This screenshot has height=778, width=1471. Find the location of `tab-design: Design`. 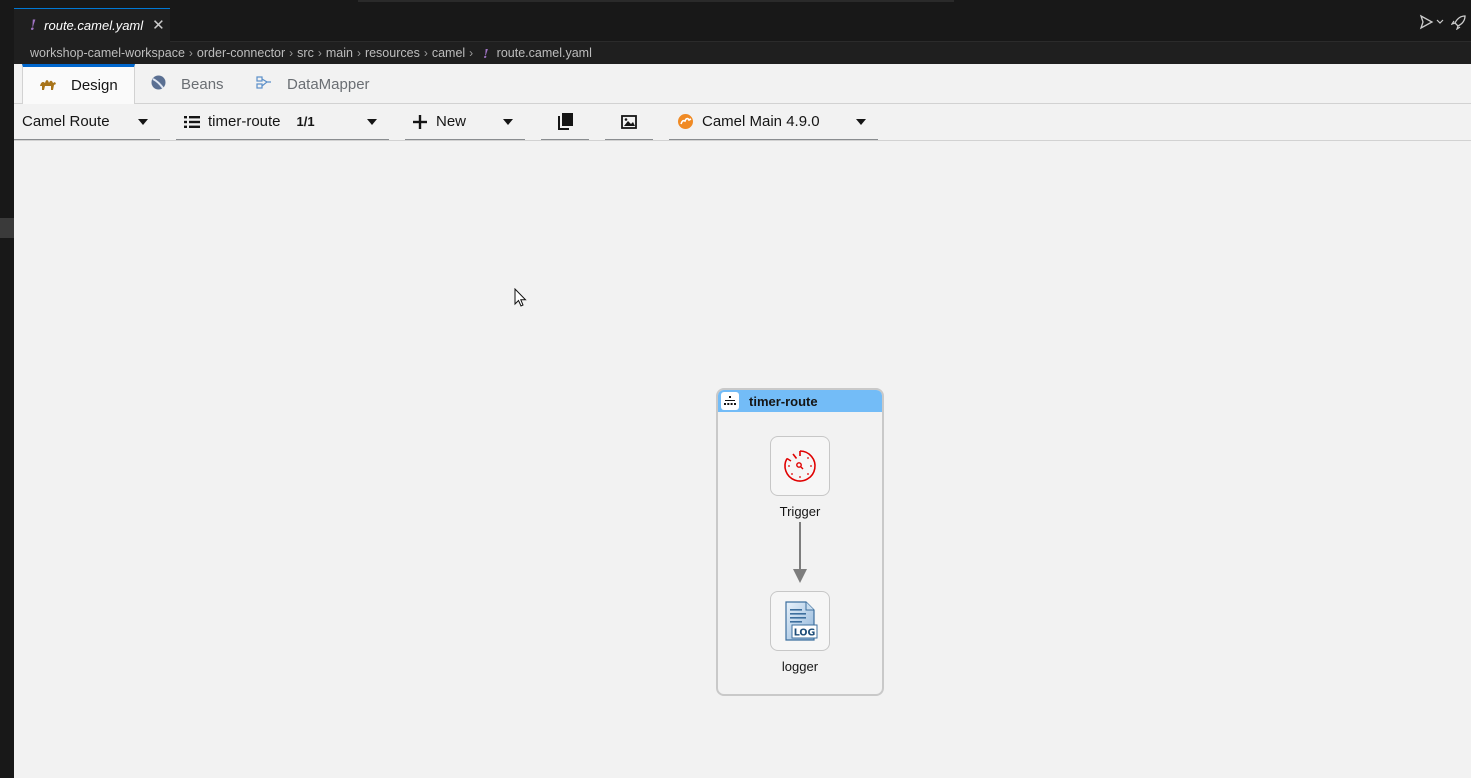

tab-design: Design is located at coordinates (78, 84).